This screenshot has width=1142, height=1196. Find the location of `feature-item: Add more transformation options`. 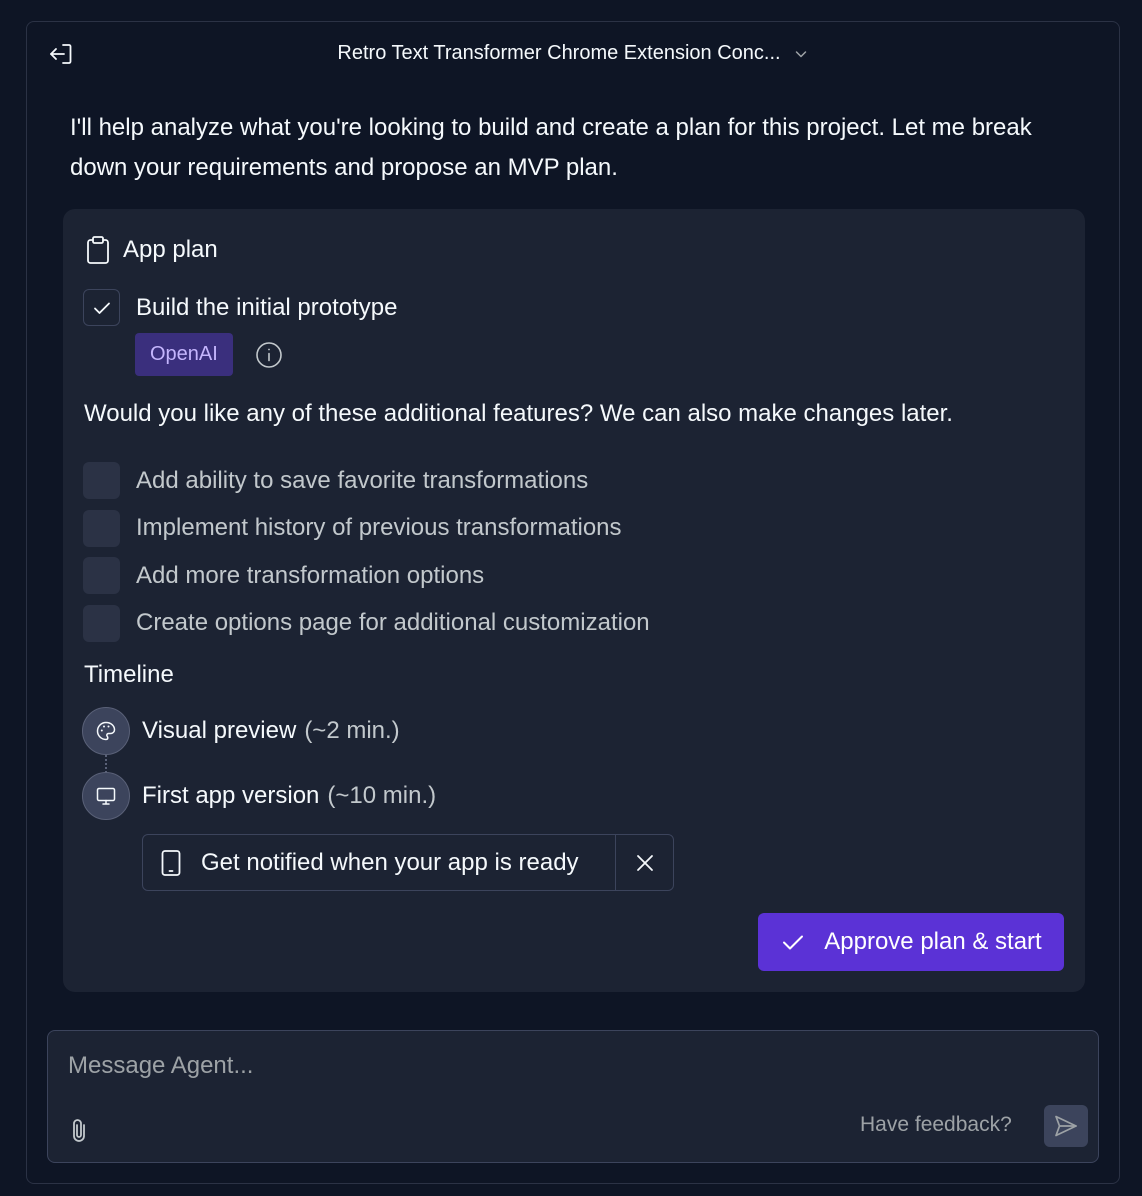

feature-item: Add more transformation options is located at coordinates (366, 575).